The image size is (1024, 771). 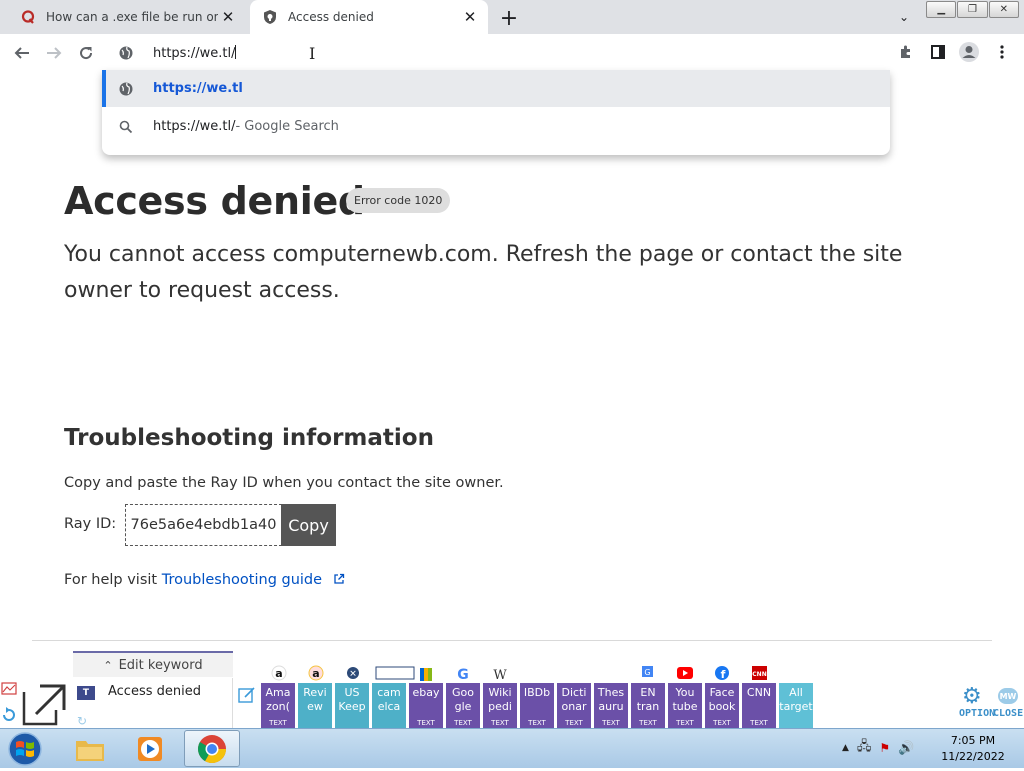 What do you see at coordinates (278, 699) in the screenshot?
I see `shortcut-button-label: Ama zon(` at bounding box center [278, 699].